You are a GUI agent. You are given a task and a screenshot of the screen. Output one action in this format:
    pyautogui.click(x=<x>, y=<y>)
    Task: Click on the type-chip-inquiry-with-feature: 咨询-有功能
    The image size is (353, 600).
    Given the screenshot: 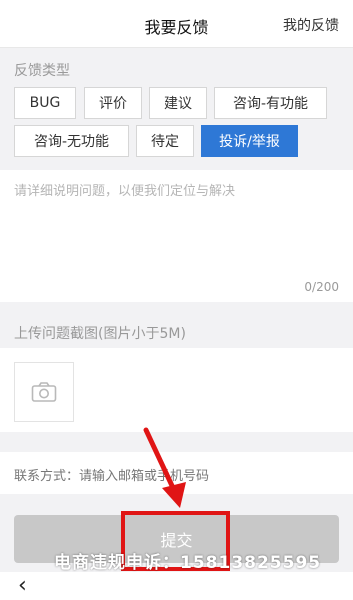 What is the action you would take?
    pyautogui.click(x=270, y=103)
    